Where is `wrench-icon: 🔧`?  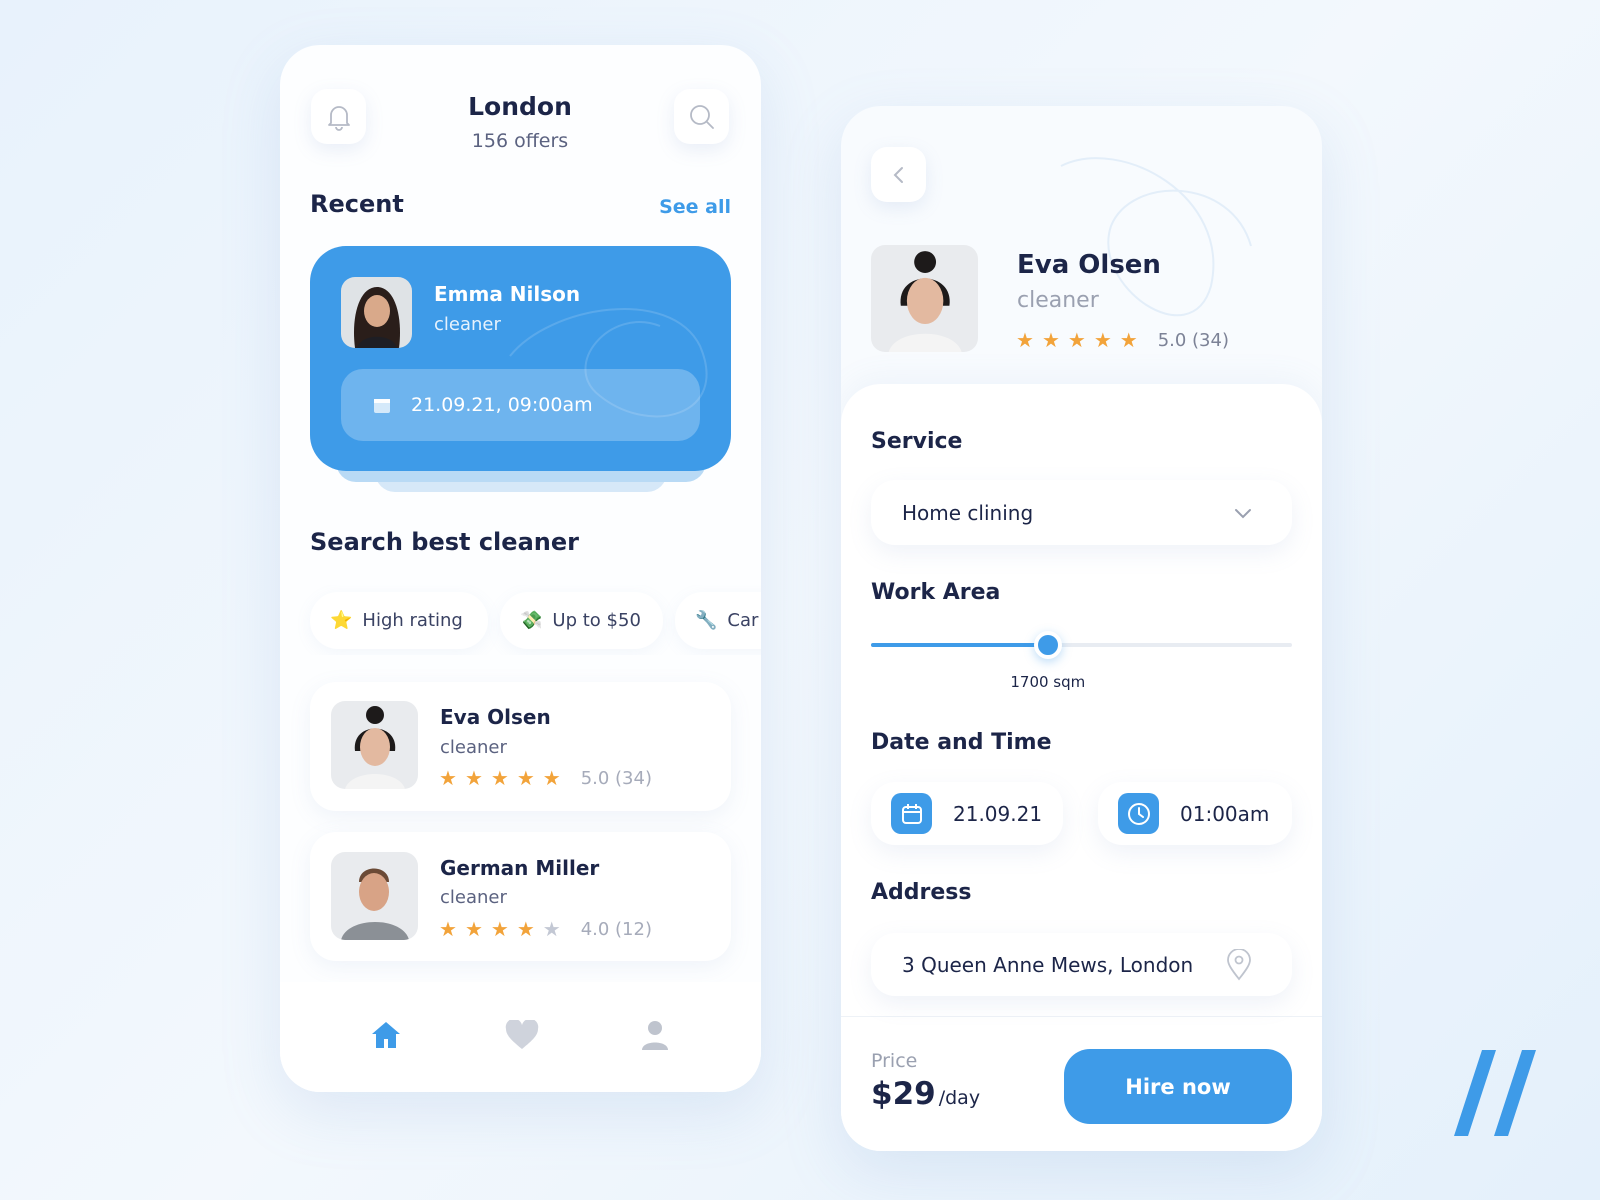 wrench-icon: 🔧 is located at coordinates (706, 620).